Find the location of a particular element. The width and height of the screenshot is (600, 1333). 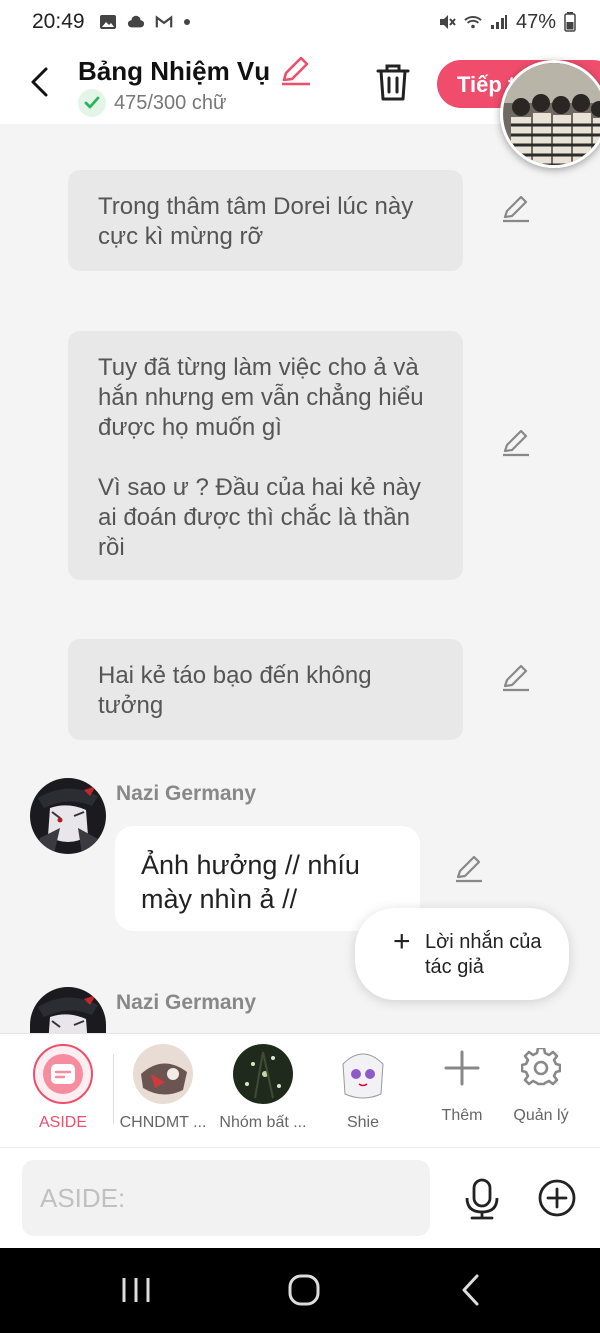

recent-apps-button is located at coordinates (136, 1290).